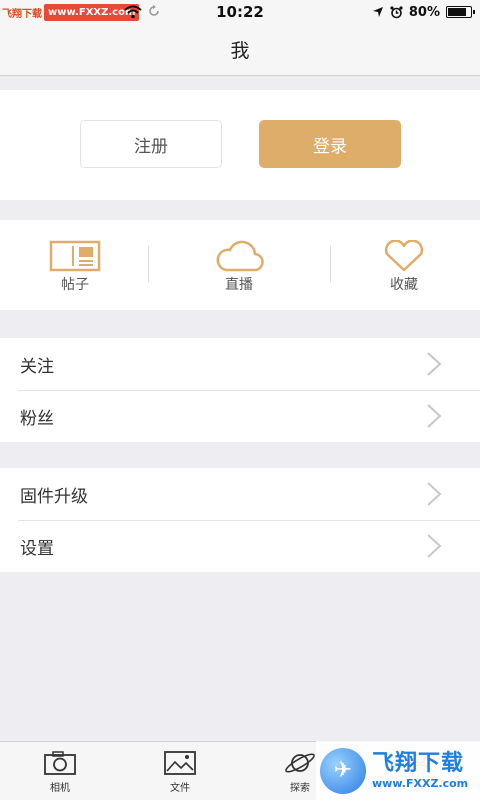 The height and width of the screenshot is (800, 480). I want to click on list-item-label: 粉丝, so click(37, 418).